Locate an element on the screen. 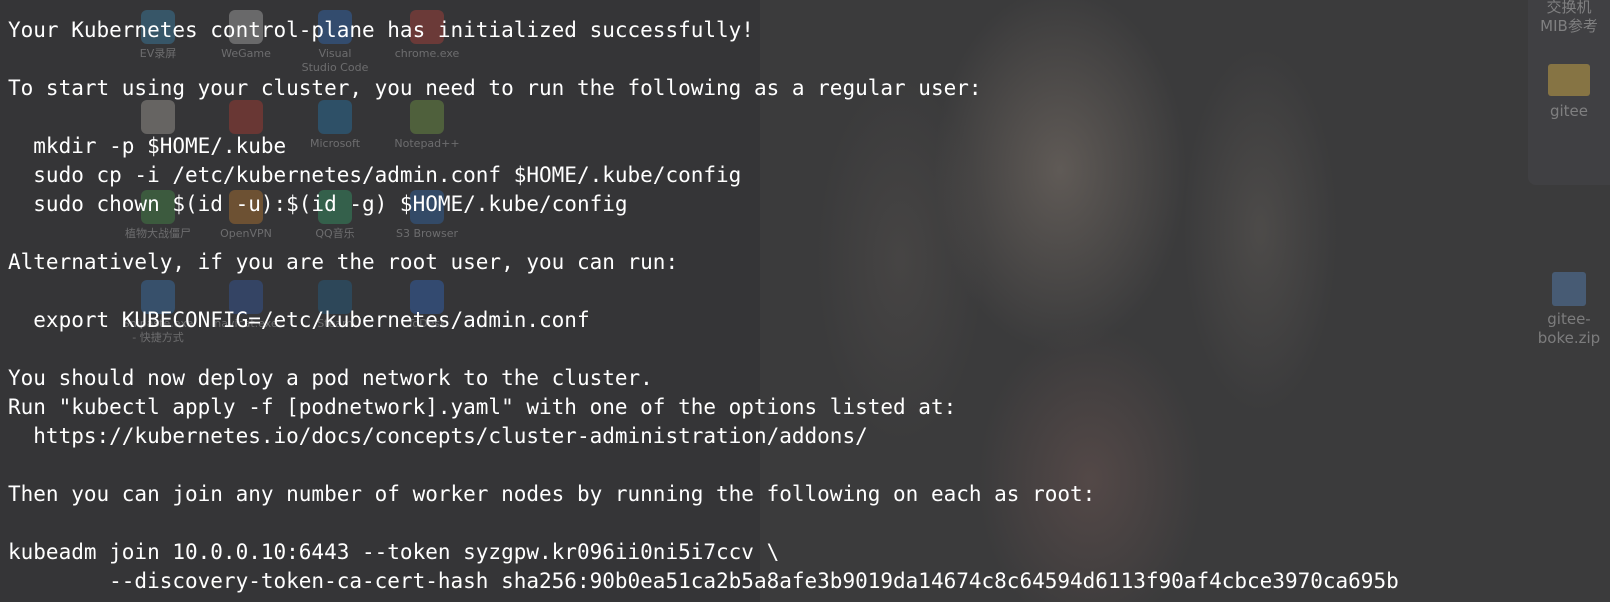  zip-archive-icon is located at coordinates (1569, 289).